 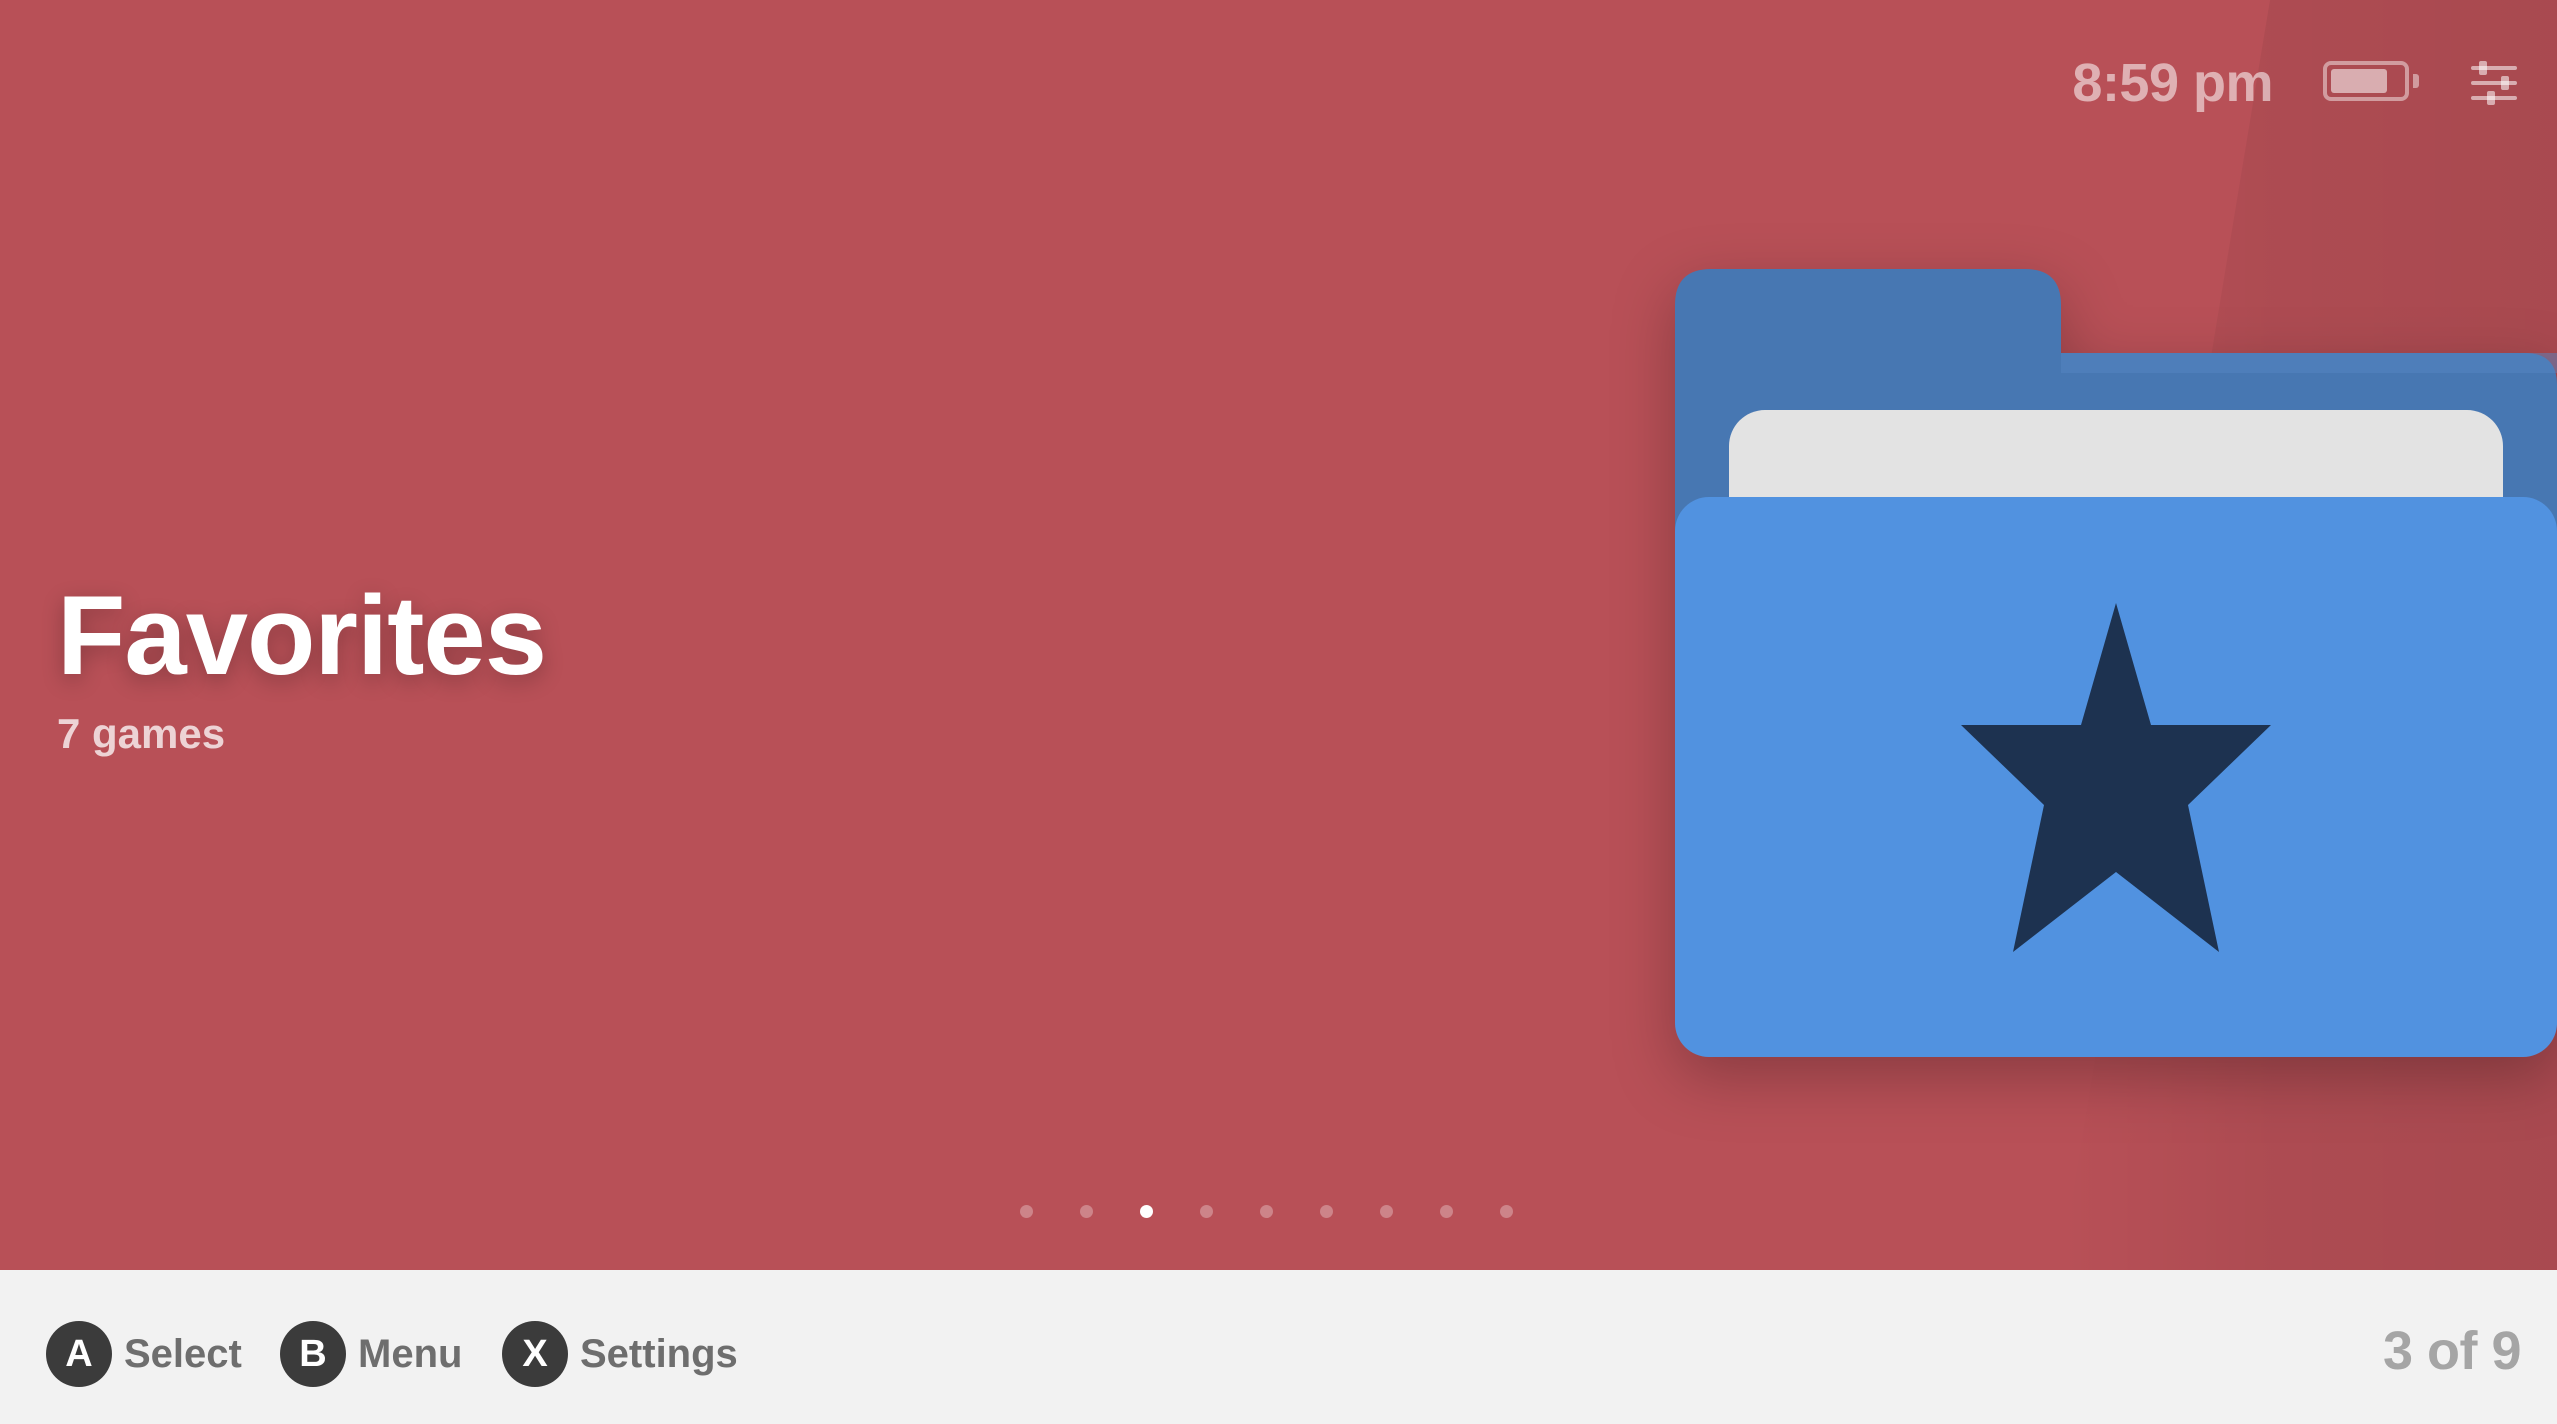 What do you see at coordinates (2494, 83) in the screenshot?
I see `sliders-icon` at bounding box center [2494, 83].